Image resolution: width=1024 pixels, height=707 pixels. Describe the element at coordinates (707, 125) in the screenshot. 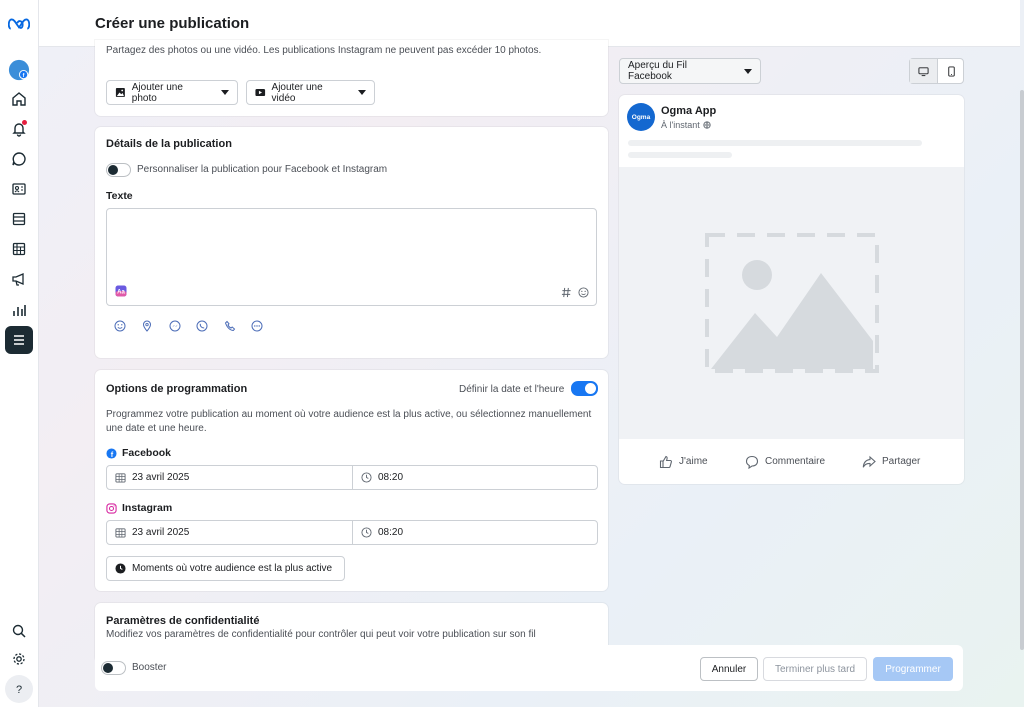

I see `globe-icon` at that location.